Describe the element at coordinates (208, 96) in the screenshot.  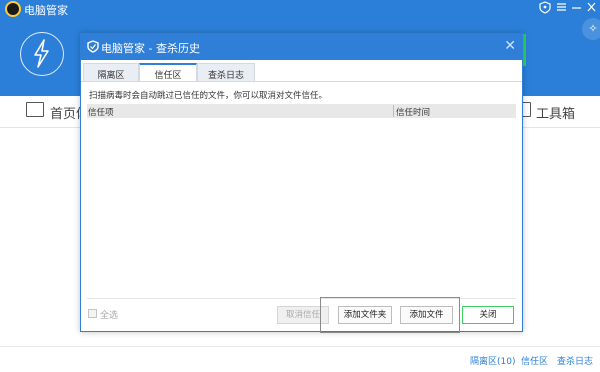
I see `trust-description: 扫描病毒时会自动跳过已信任的文件，你可以取消对文件信任。` at that location.